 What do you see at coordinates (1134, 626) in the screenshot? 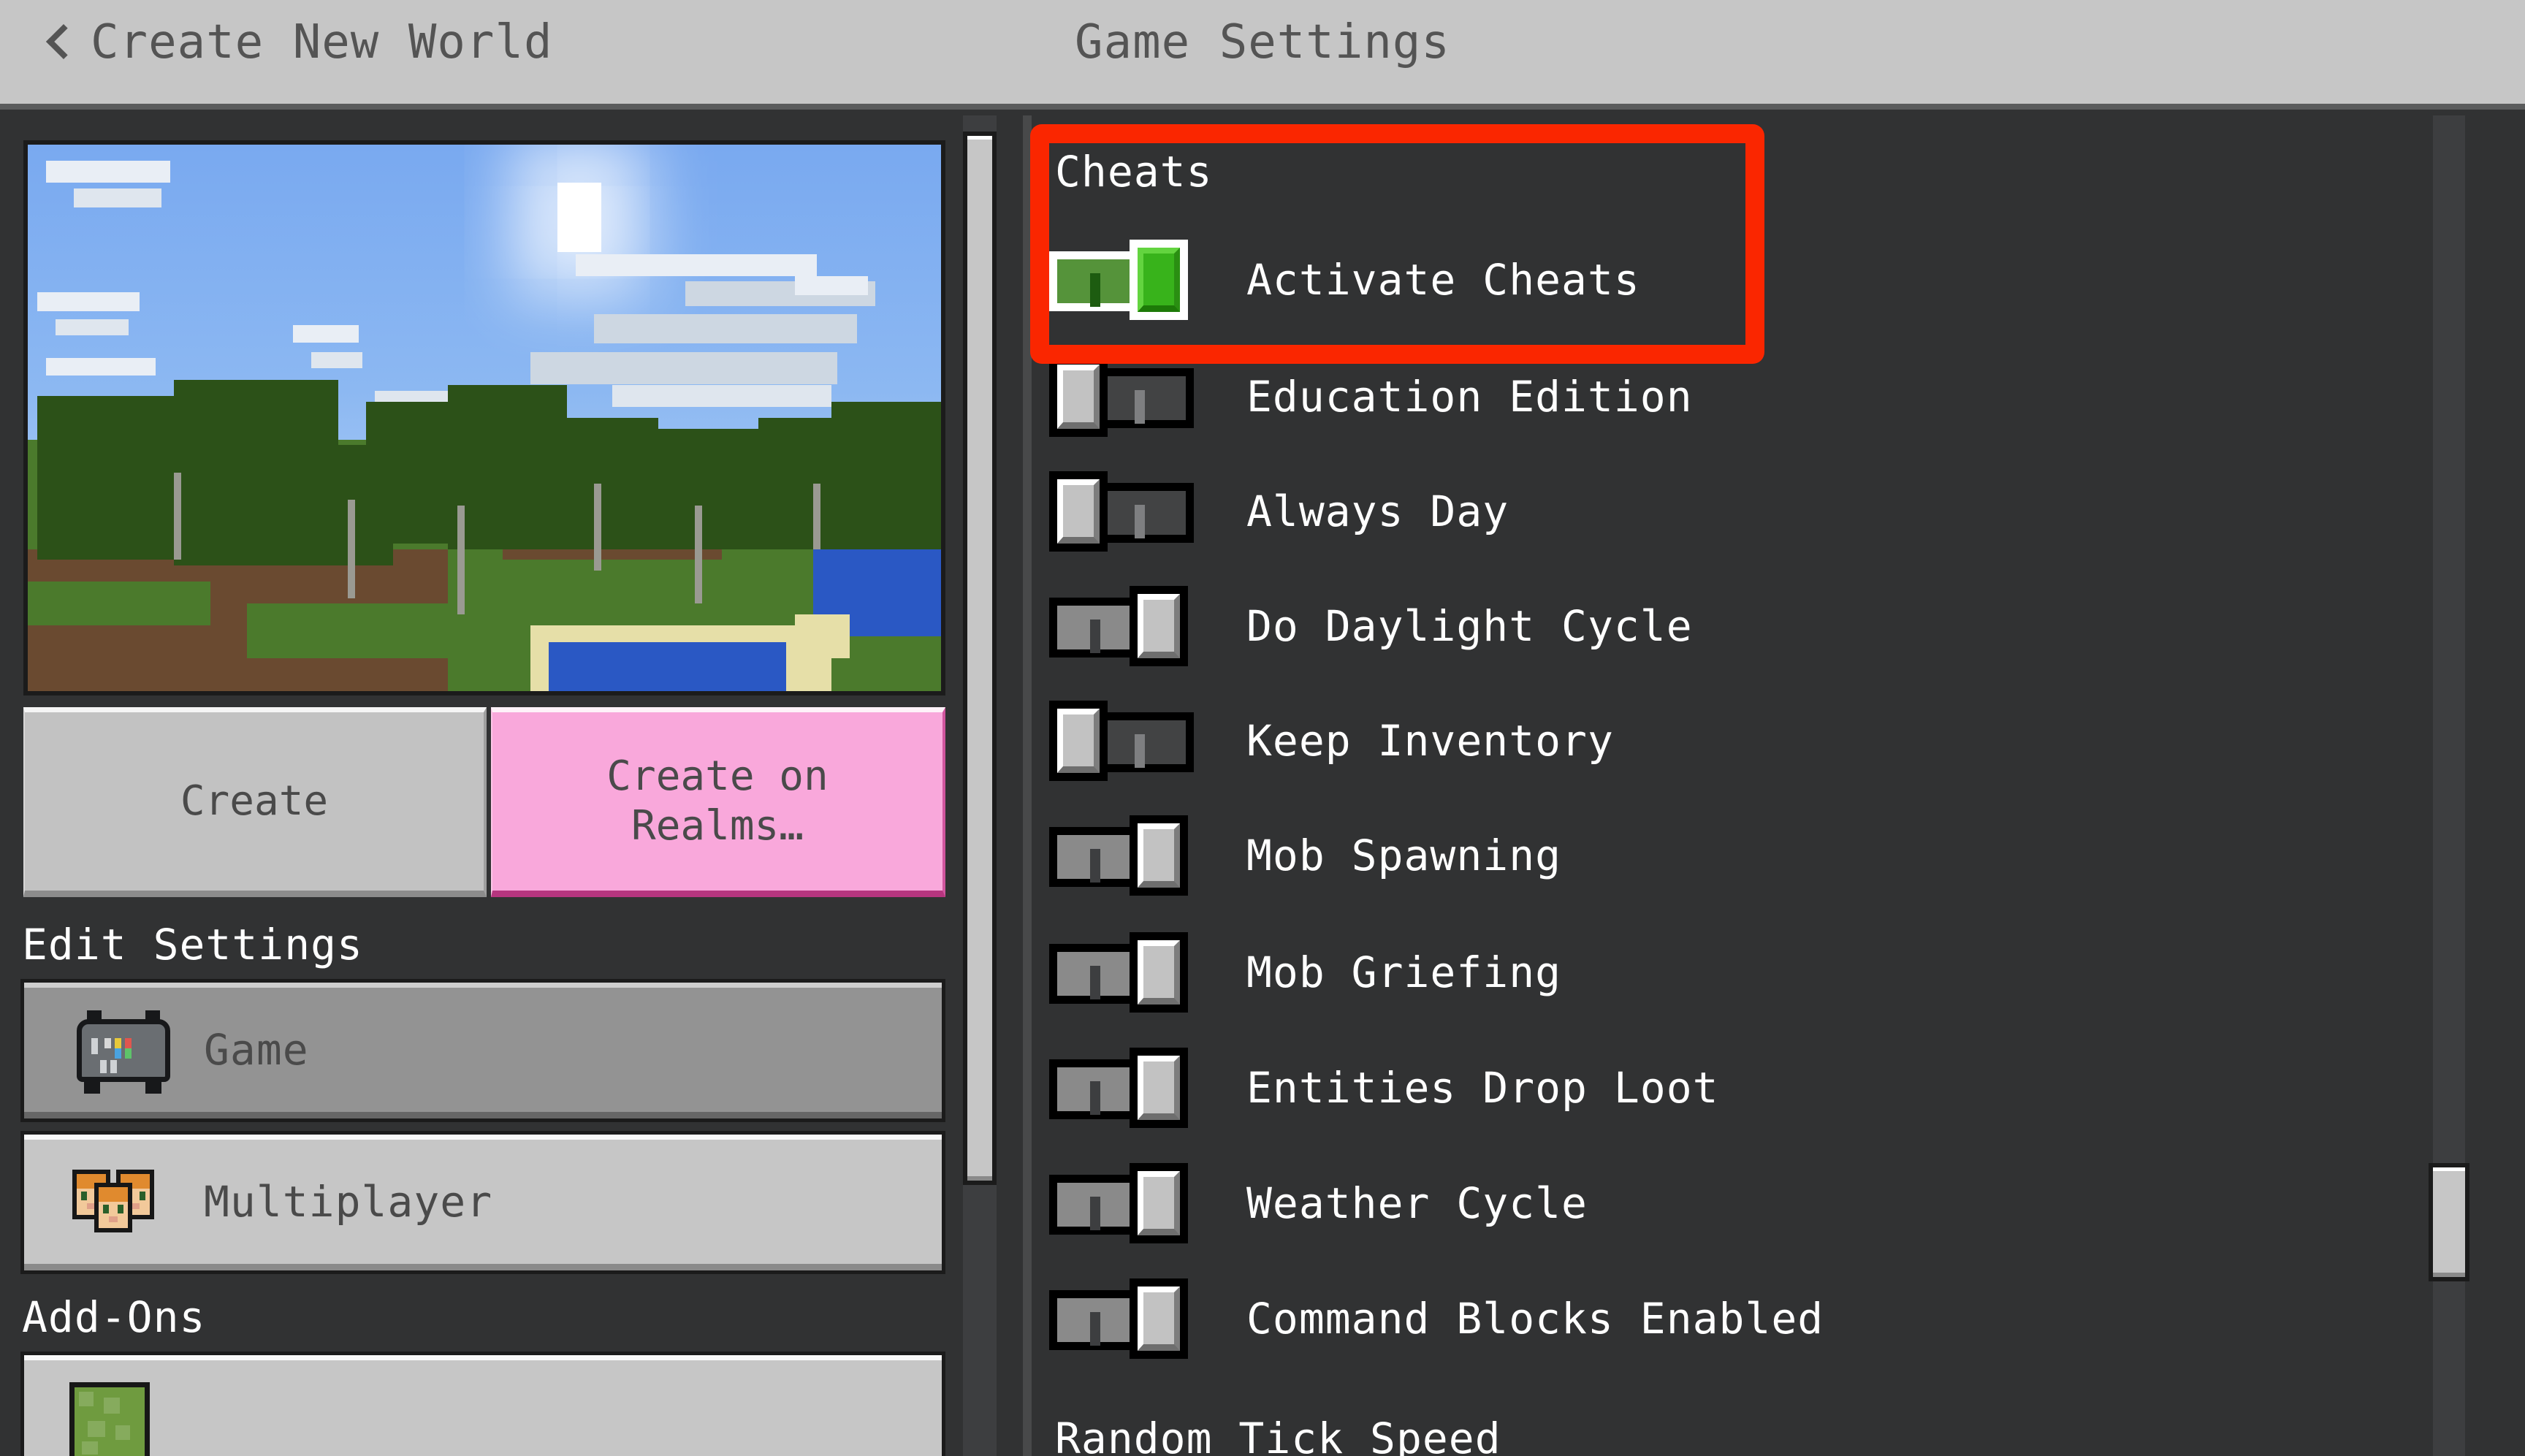
I see `toggle-do-daylight-cycle` at bounding box center [1134, 626].